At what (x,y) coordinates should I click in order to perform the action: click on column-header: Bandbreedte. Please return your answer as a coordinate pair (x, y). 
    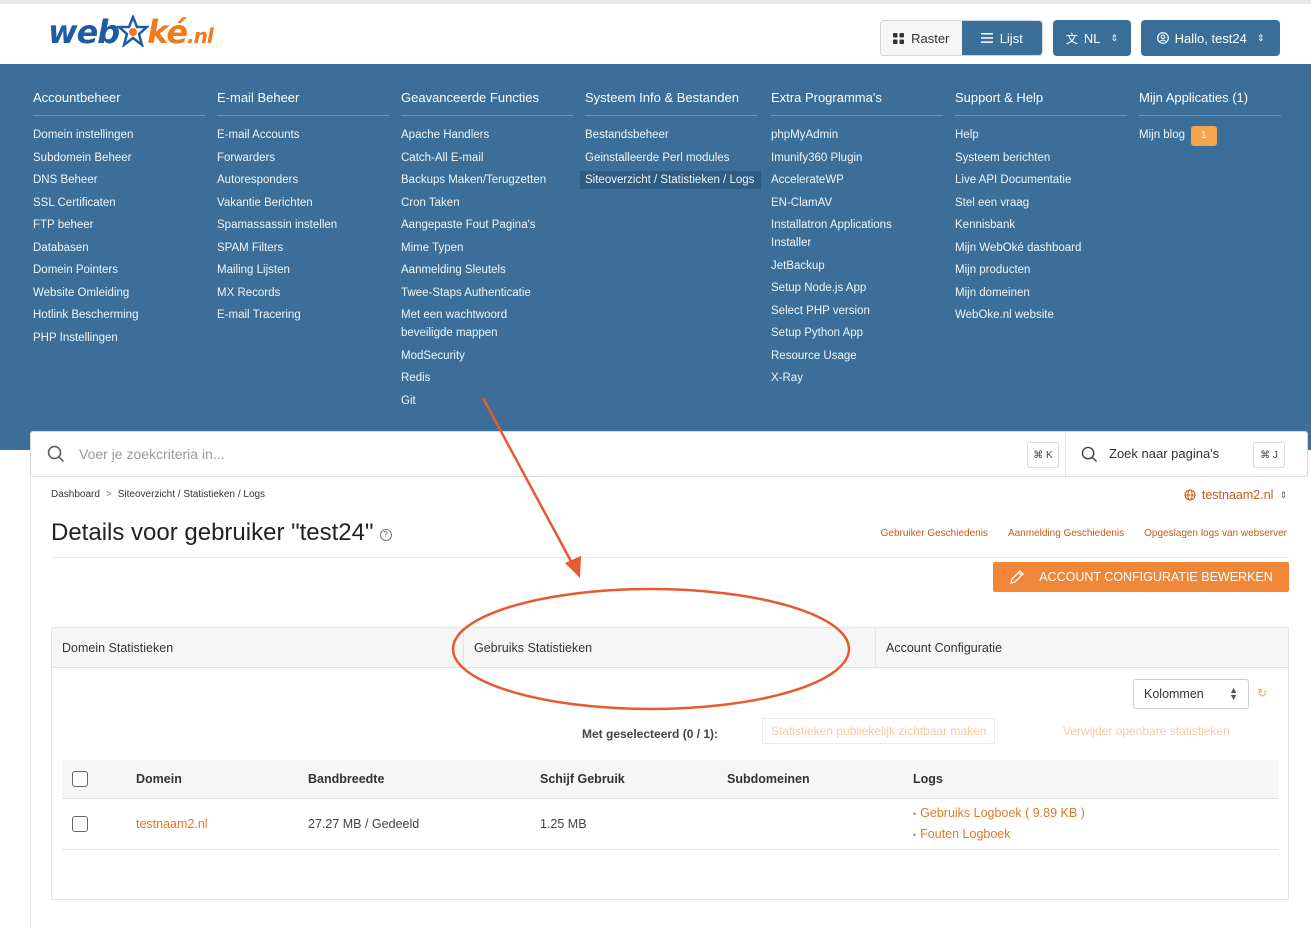
    Looking at the image, I should click on (424, 779).